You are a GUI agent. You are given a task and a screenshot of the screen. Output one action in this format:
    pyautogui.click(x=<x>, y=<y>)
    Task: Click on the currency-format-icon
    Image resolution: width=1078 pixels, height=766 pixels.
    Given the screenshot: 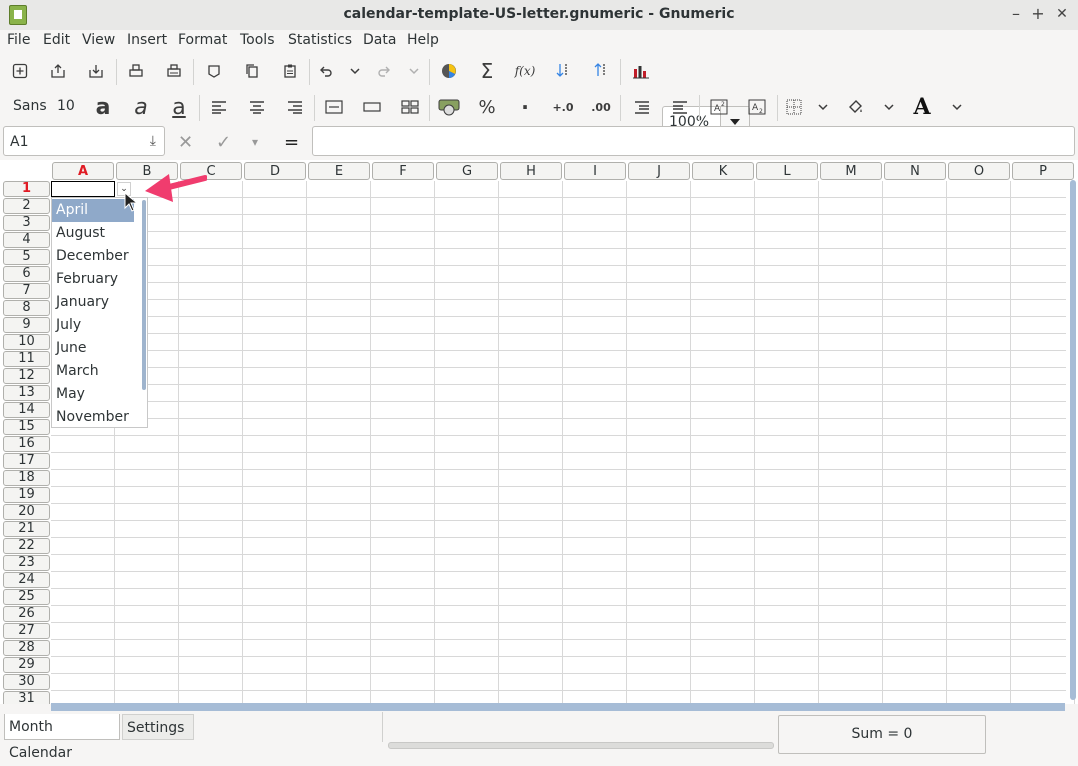 What is the action you would take?
    pyautogui.click(x=449, y=107)
    